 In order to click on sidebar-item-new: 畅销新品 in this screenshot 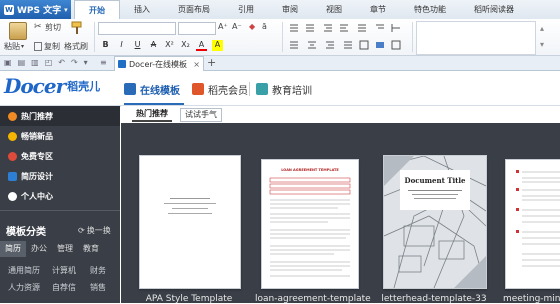, I will do `click(60, 136)`.